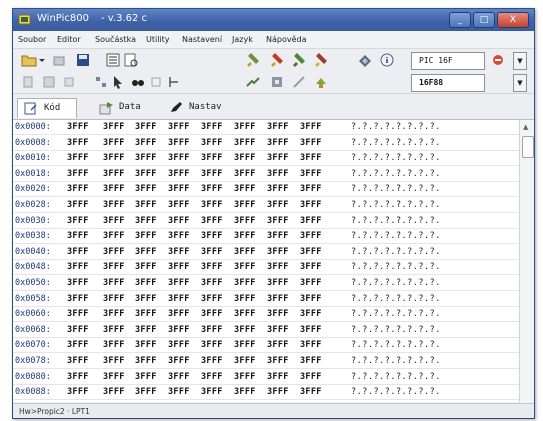 The image size is (543, 421). I want to click on find-icon, so click(138, 82).